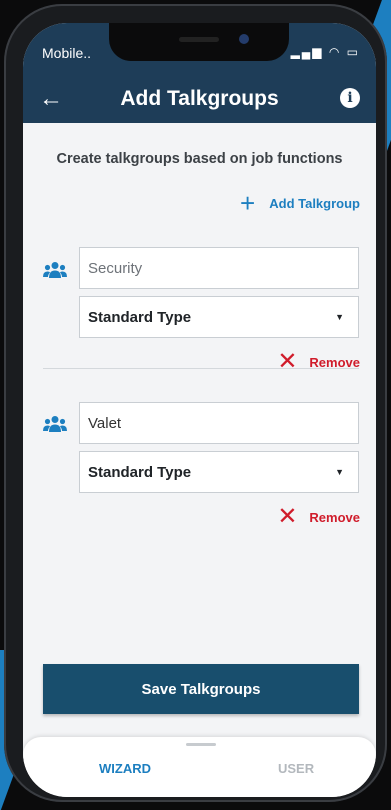 The height and width of the screenshot is (810, 391). I want to click on group-divider, so click(201, 368).